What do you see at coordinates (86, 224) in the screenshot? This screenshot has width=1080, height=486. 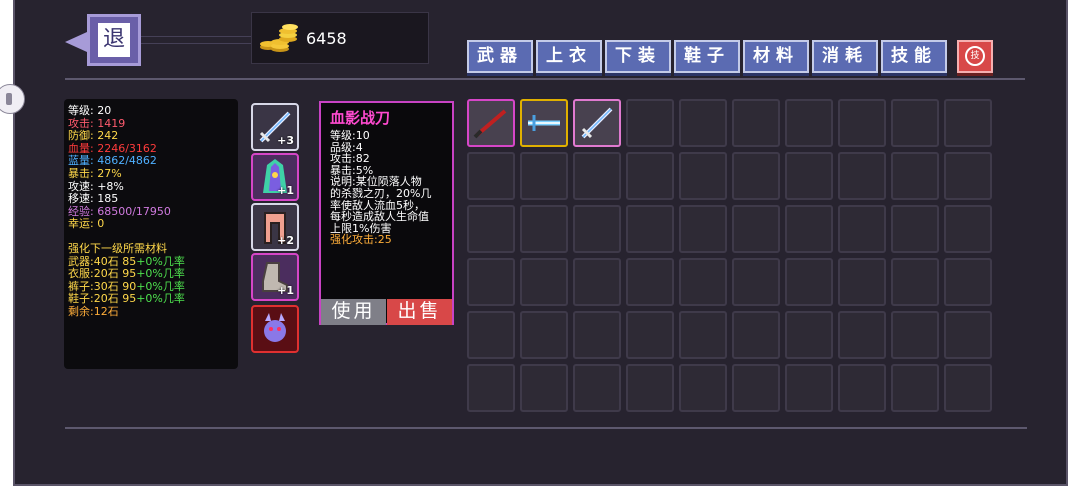 I see `stat-luck: 幸运: 0` at bounding box center [86, 224].